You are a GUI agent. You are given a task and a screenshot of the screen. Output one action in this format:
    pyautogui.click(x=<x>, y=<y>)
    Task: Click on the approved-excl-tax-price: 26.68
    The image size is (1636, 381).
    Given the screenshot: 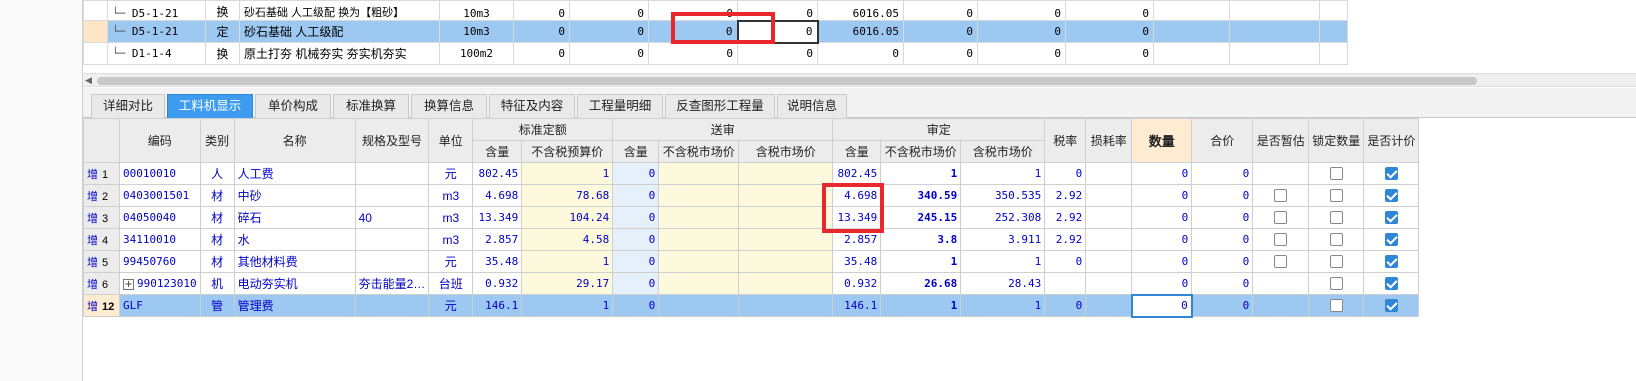 What is the action you would take?
    pyautogui.click(x=921, y=283)
    